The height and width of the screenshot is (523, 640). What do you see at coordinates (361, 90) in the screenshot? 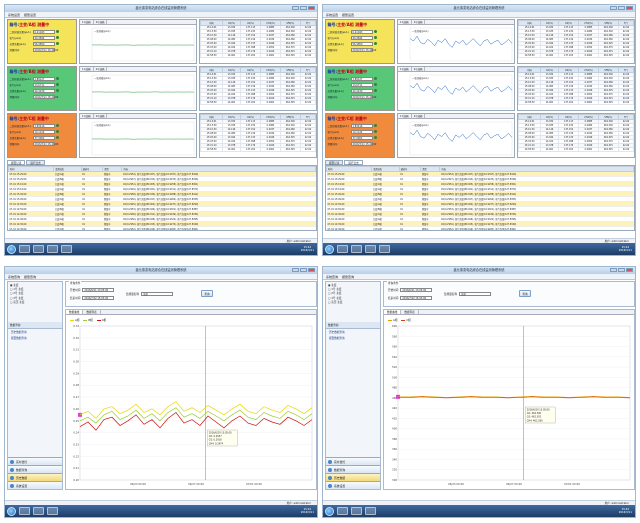
I see `field-value: 44.4230` at bounding box center [361, 90].